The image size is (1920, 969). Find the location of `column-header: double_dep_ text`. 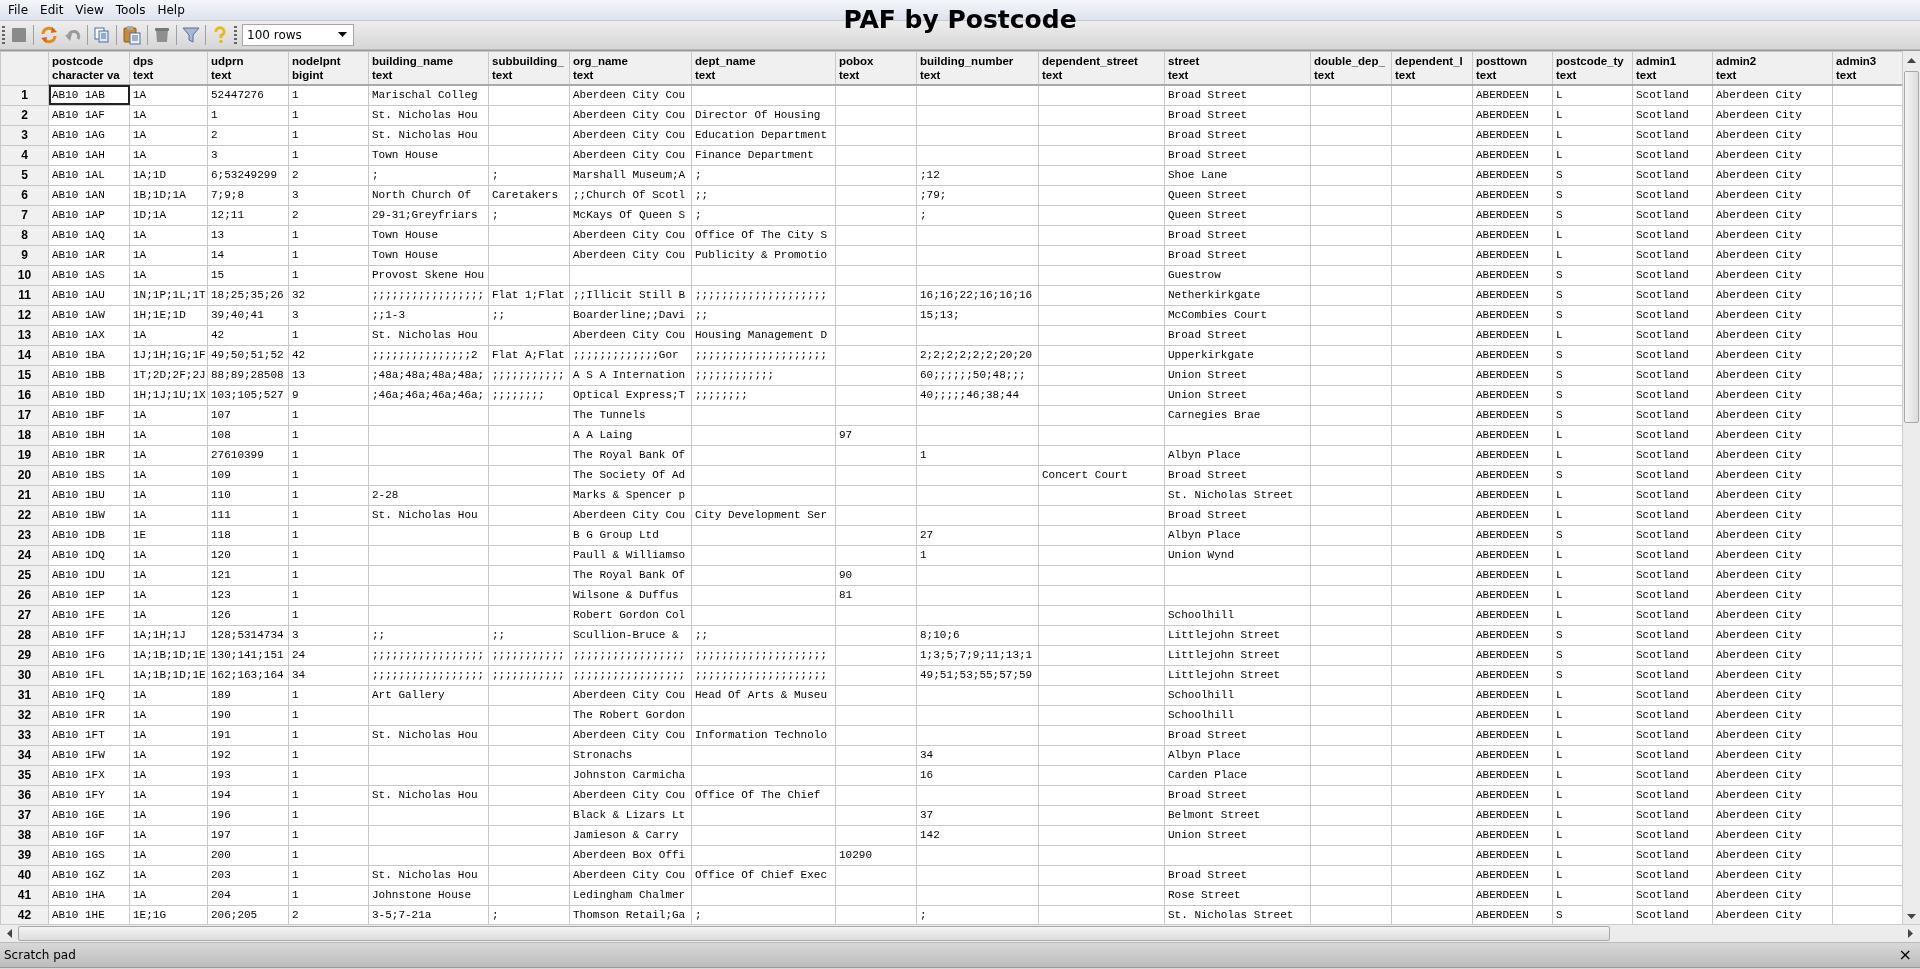

column-header: double_dep_ text is located at coordinates (1351, 68).